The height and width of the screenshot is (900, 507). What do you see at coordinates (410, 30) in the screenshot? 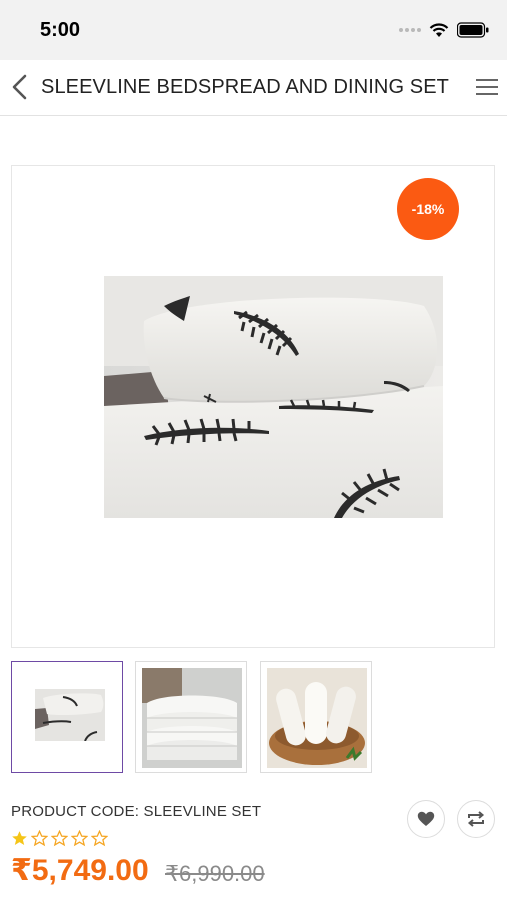
I see `signal-icon` at bounding box center [410, 30].